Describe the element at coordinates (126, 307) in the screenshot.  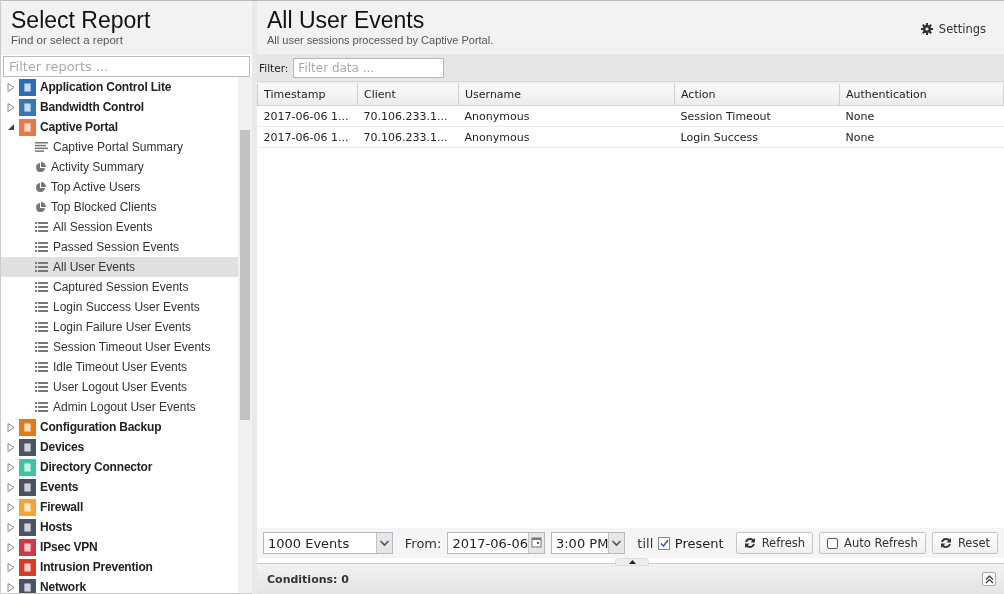
I see `tree-item-label: Login Success User Events` at that location.